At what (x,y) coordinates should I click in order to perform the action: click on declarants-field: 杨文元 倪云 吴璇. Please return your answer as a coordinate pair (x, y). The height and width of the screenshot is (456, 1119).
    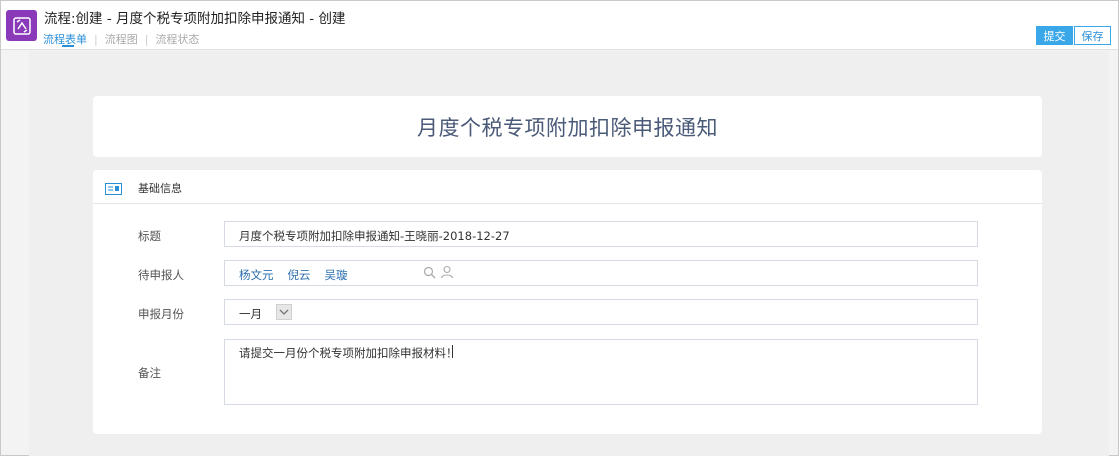
    Looking at the image, I should click on (601, 273).